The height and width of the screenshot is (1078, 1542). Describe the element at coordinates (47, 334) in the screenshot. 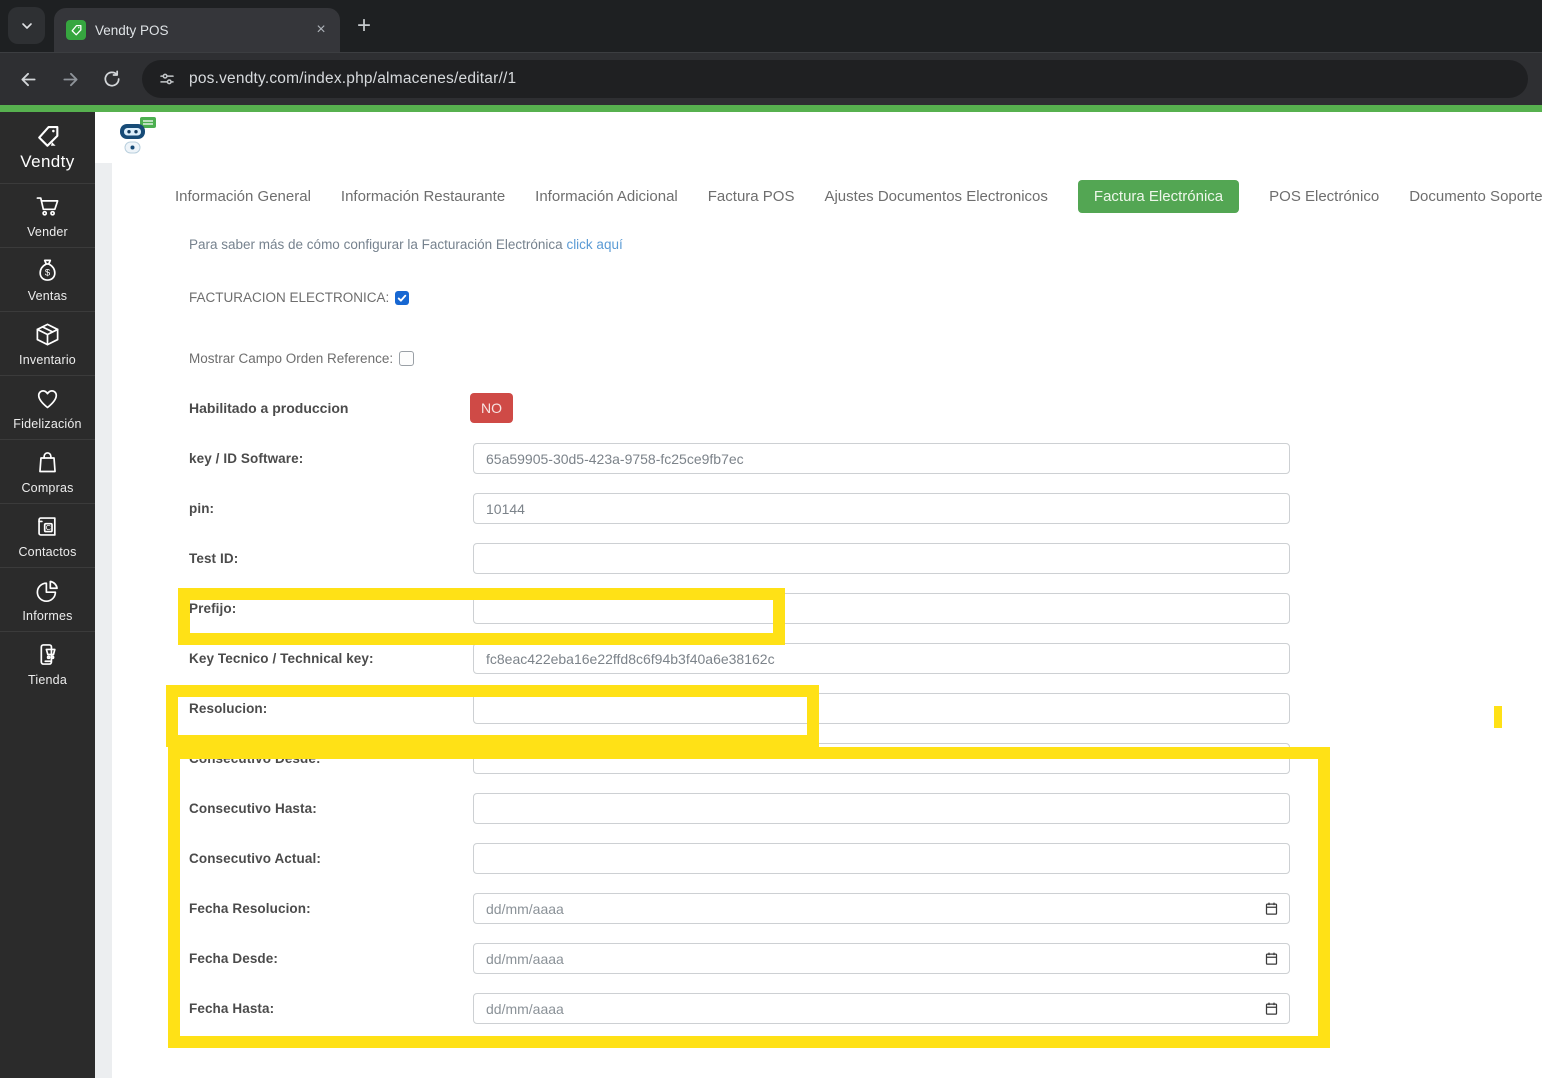

I see `box-icon` at that location.